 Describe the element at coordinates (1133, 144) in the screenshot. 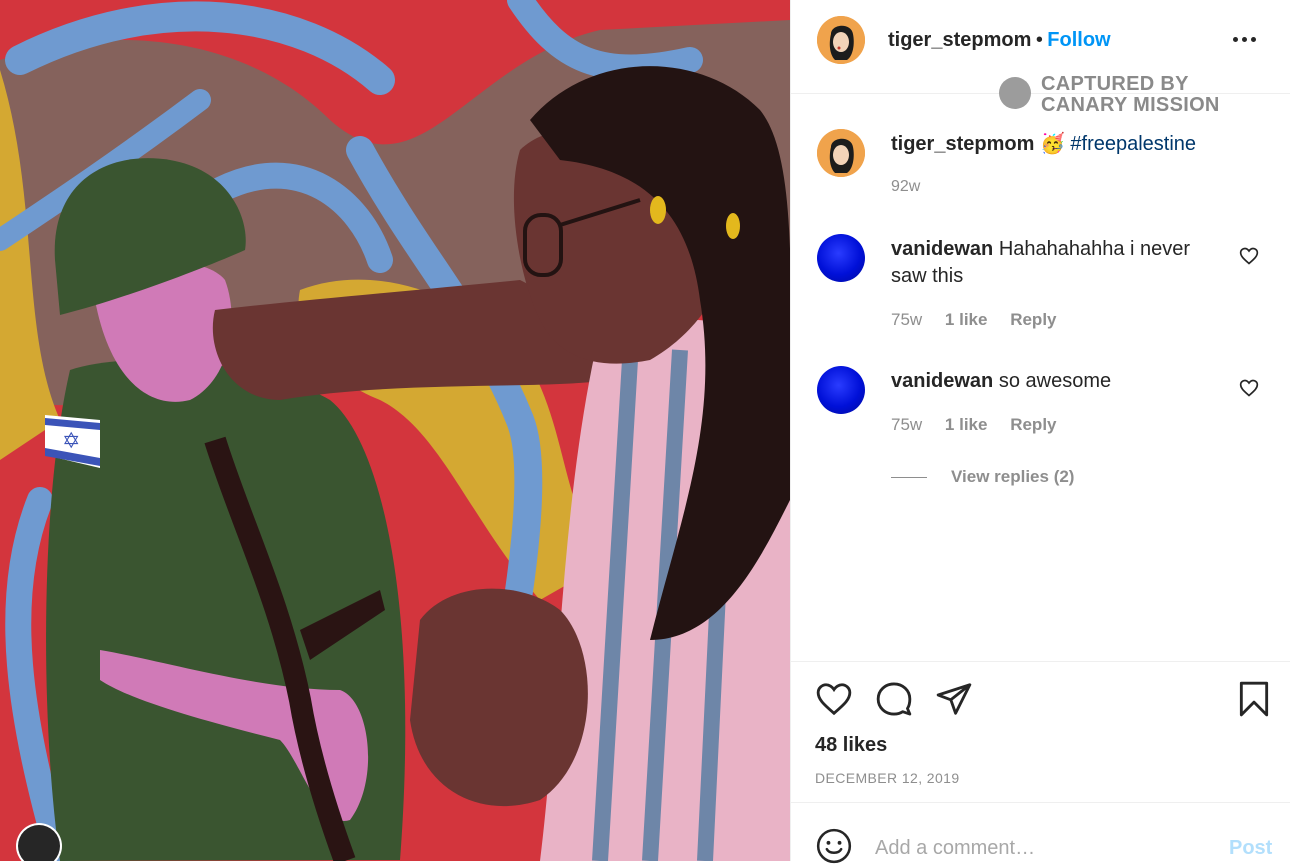

I see `caption-hashtag: #freepalestine` at that location.